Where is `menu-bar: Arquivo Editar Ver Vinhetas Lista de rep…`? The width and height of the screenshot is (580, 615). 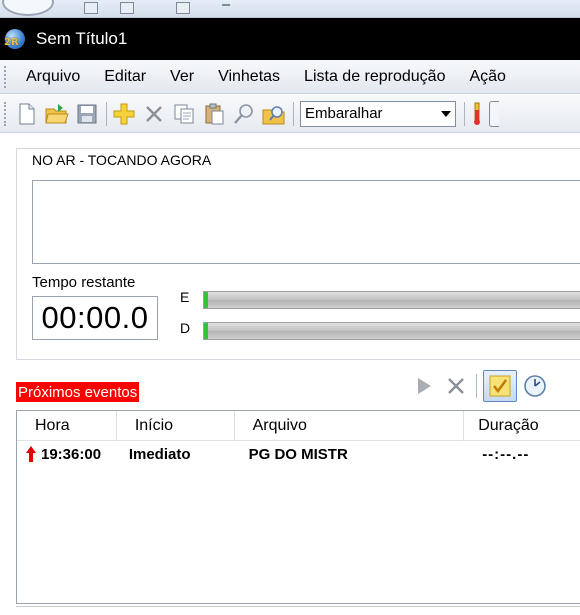 menu-bar: Arquivo Editar Ver Vinhetas Lista de rep… is located at coordinates (290, 77).